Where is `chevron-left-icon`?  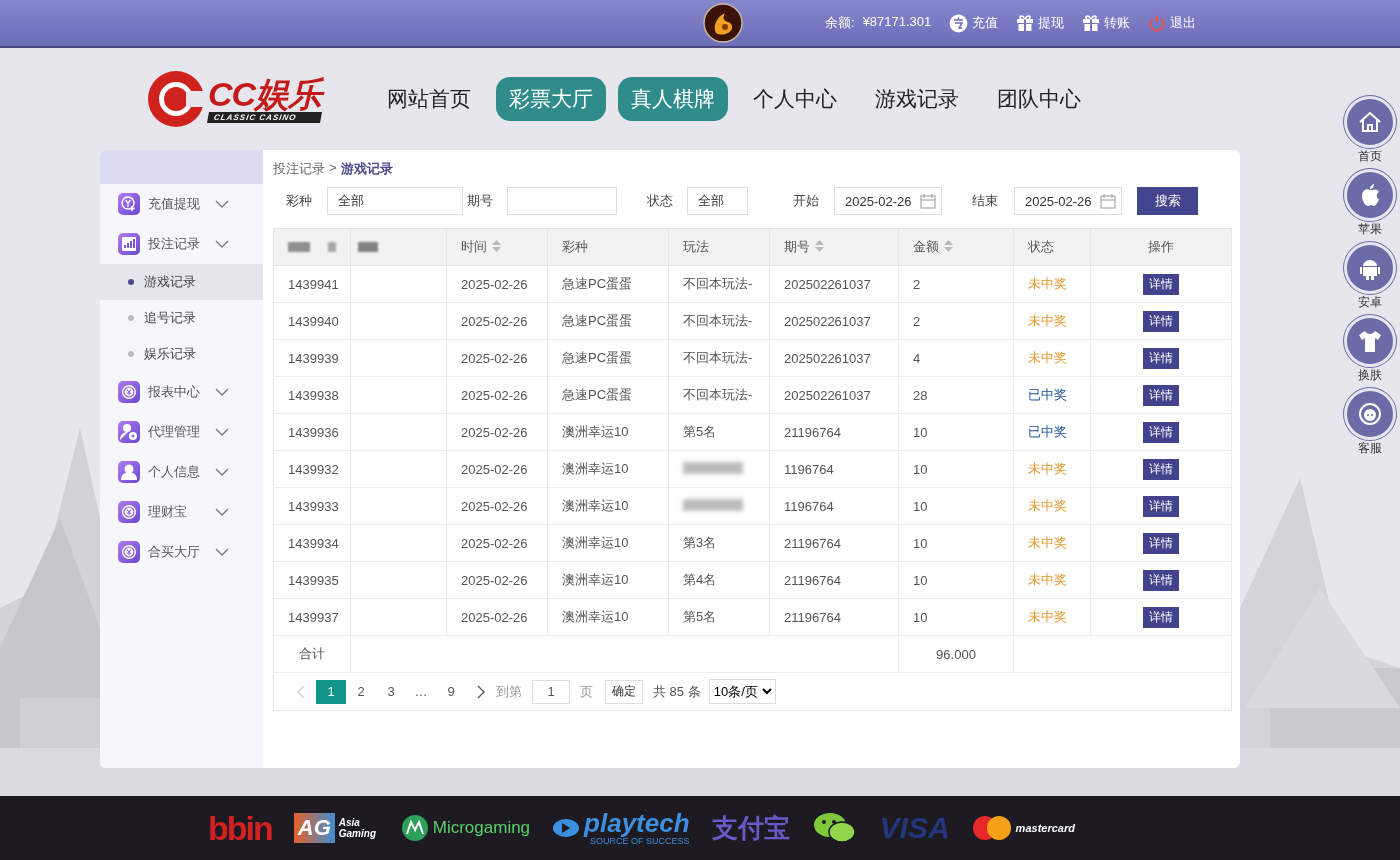
chevron-left-icon is located at coordinates (301, 691).